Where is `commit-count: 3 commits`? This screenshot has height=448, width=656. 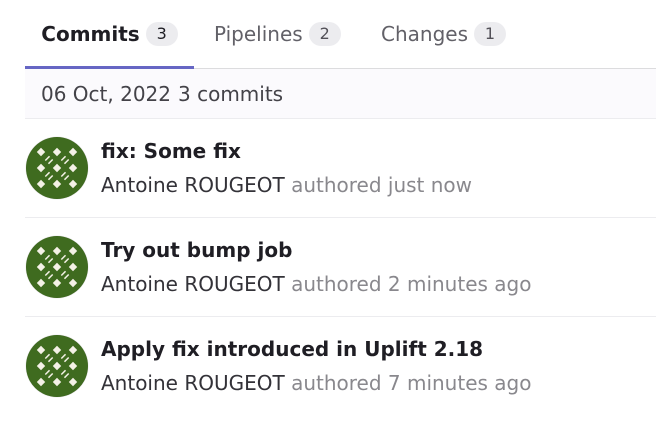
commit-count: 3 commits is located at coordinates (231, 93).